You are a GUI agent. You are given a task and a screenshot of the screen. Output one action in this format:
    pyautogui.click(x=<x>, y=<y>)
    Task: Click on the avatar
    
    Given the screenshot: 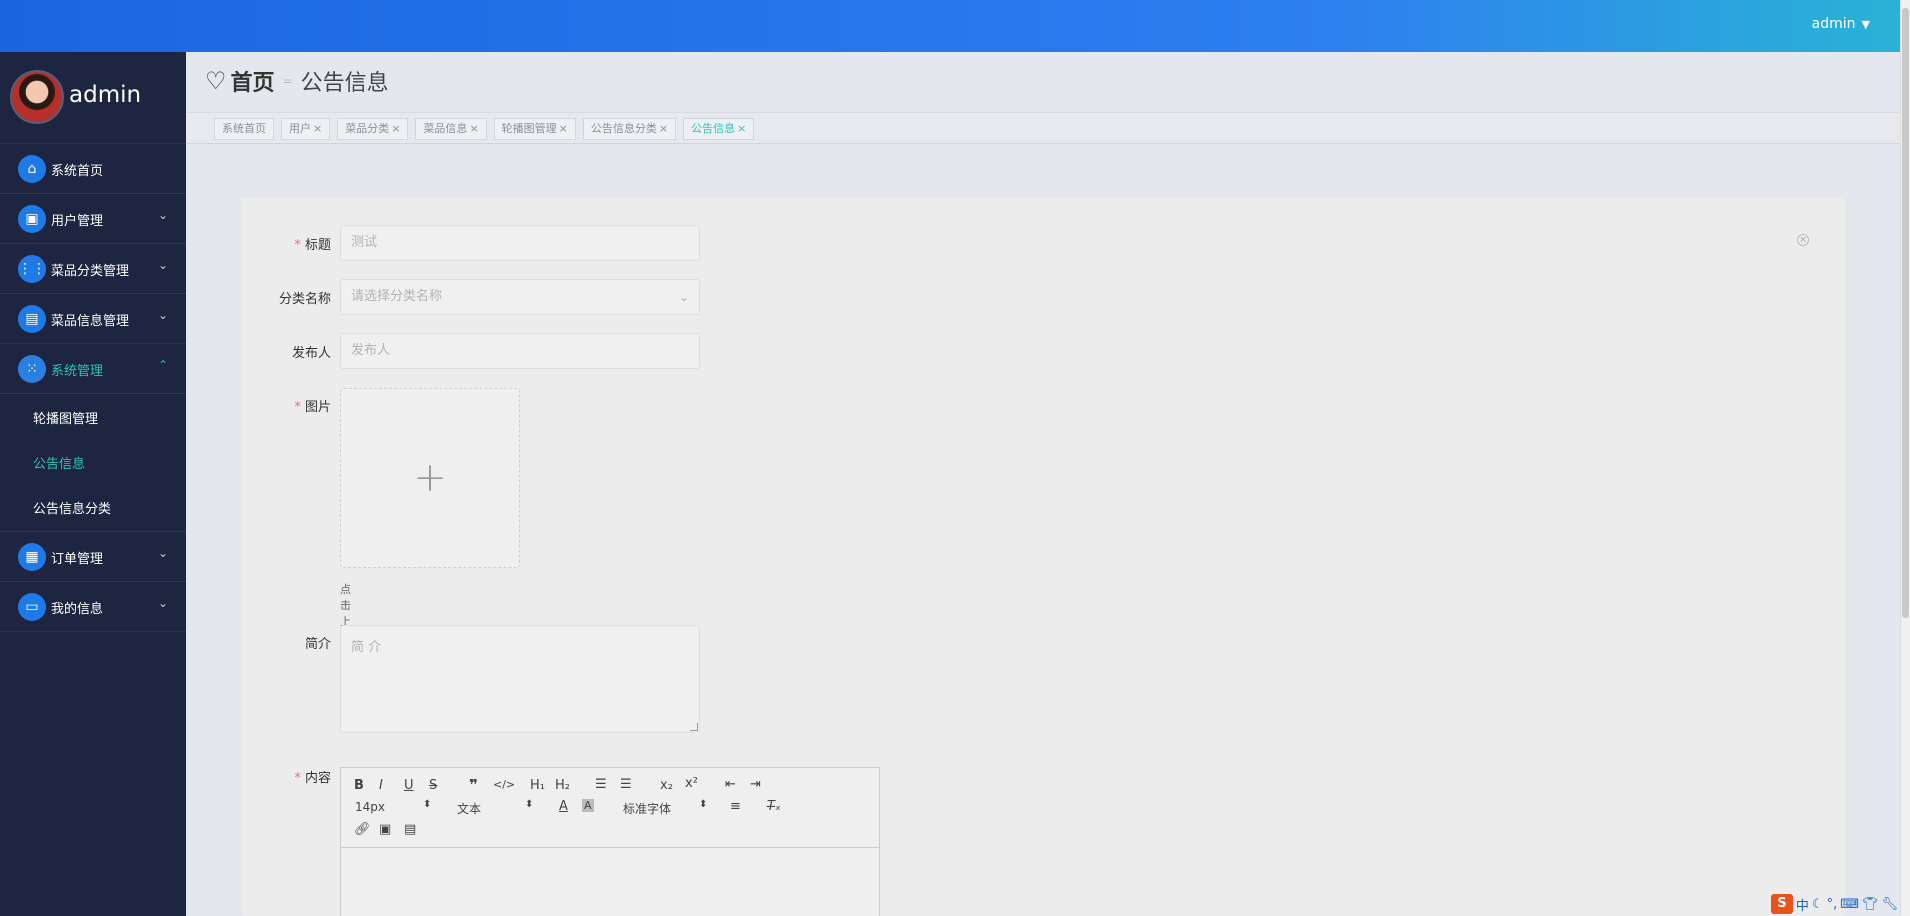 What is the action you would take?
    pyautogui.click(x=37, y=97)
    